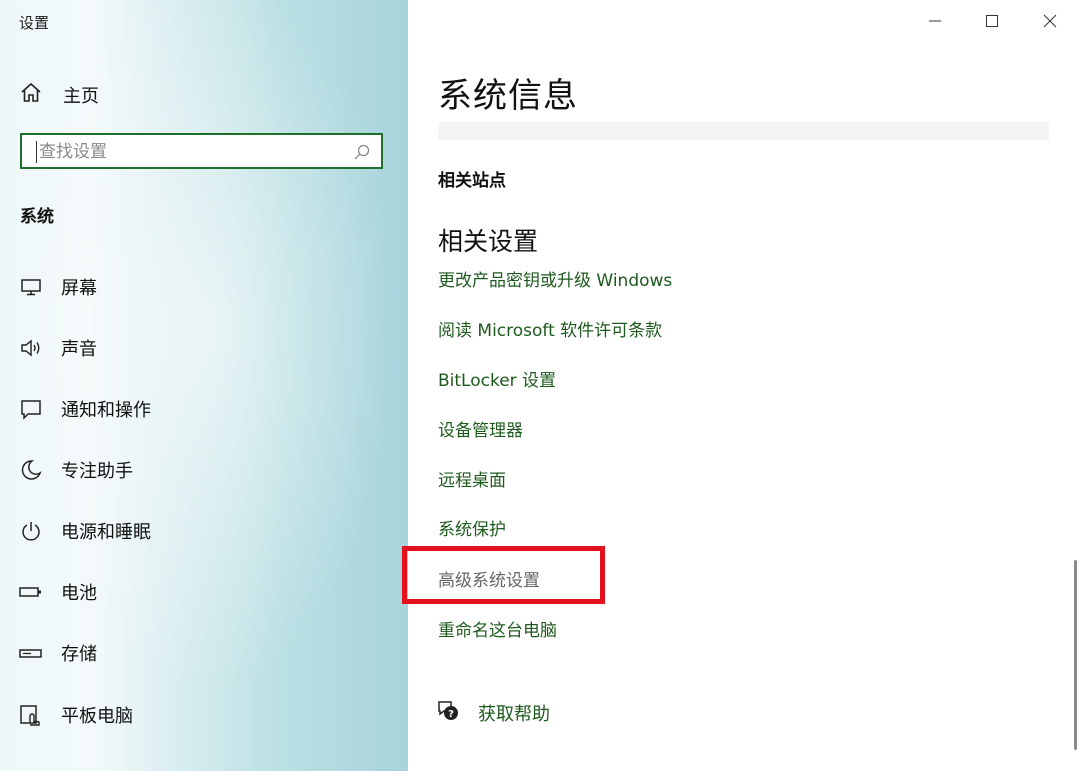  I want to click on app-title: 设置, so click(34, 23).